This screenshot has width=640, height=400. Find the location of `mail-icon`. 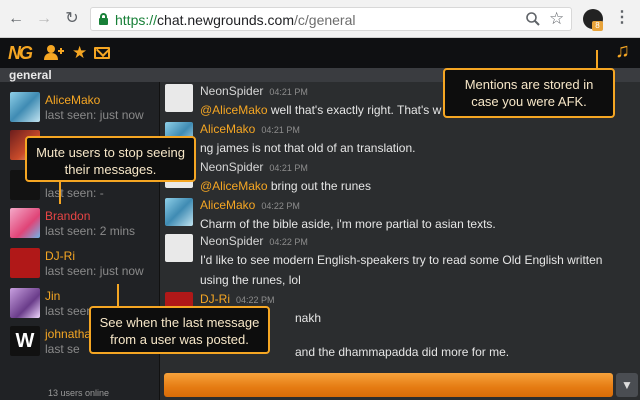

mail-icon is located at coordinates (102, 53).